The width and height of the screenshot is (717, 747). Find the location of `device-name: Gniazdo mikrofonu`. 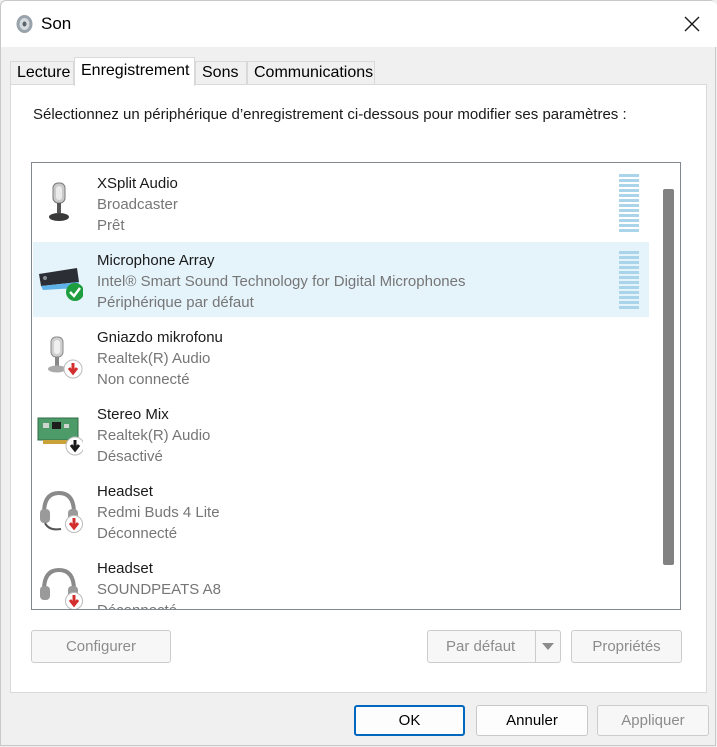

device-name: Gniazdo mikrofonu is located at coordinates (160, 337).